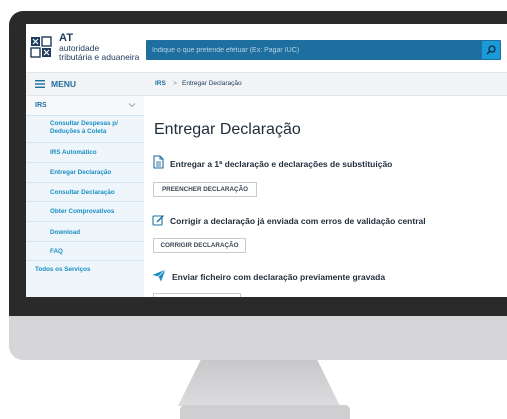 The height and width of the screenshot is (419, 507). I want to click on sidebar-item-consultar-declaracao: Consultar Declaração, so click(85, 192).